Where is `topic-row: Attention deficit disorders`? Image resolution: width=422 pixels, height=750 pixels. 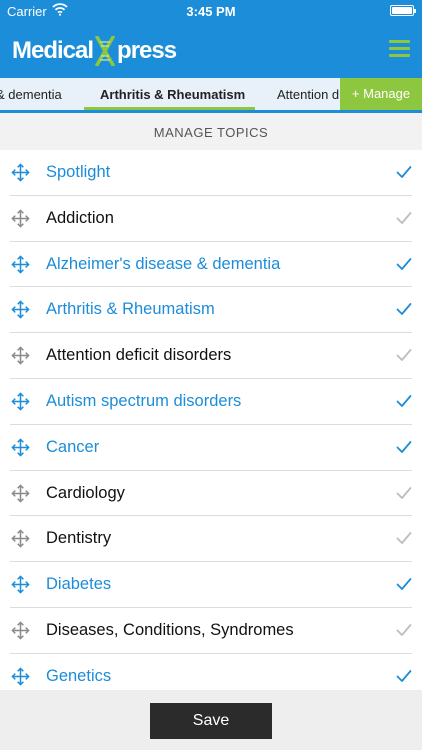 topic-row: Attention deficit disorders is located at coordinates (211, 356).